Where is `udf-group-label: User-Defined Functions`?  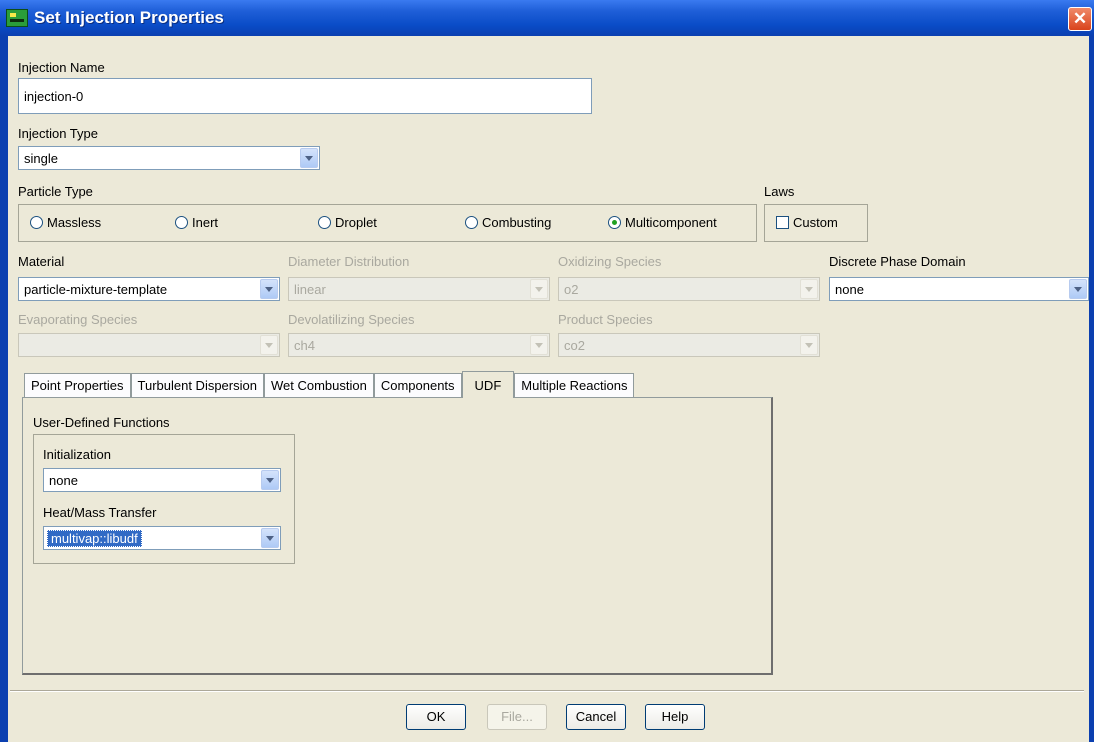
udf-group-label: User-Defined Functions is located at coordinates (101, 422).